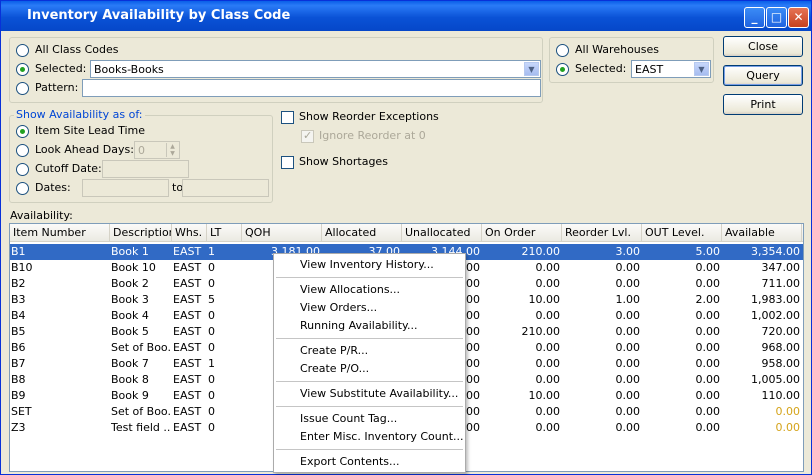 The height and width of the screenshot is (475, 812). What do you see at coordinates (315, 69) in the screenshot?
I see `class-code-combobox: Books-Books ▼` at bounding box center [315, 69].